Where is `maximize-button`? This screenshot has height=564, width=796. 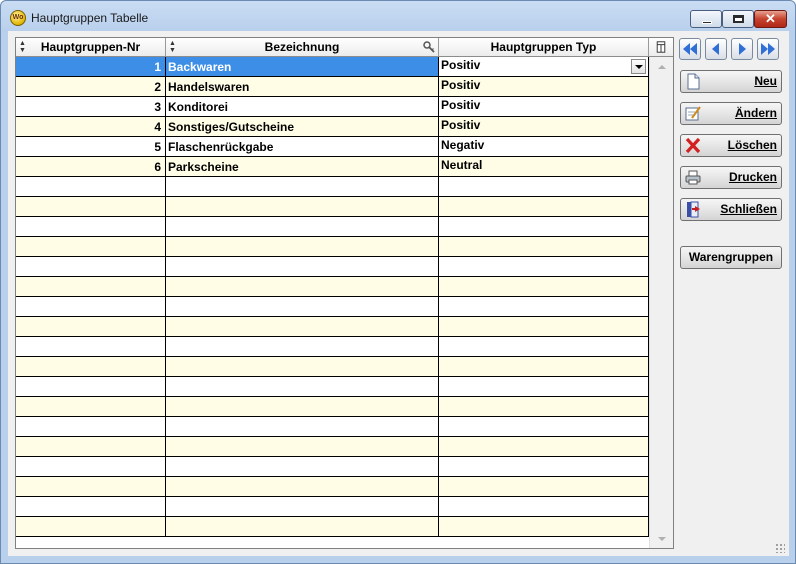 maximize-button is located at coordinates (738, 19).